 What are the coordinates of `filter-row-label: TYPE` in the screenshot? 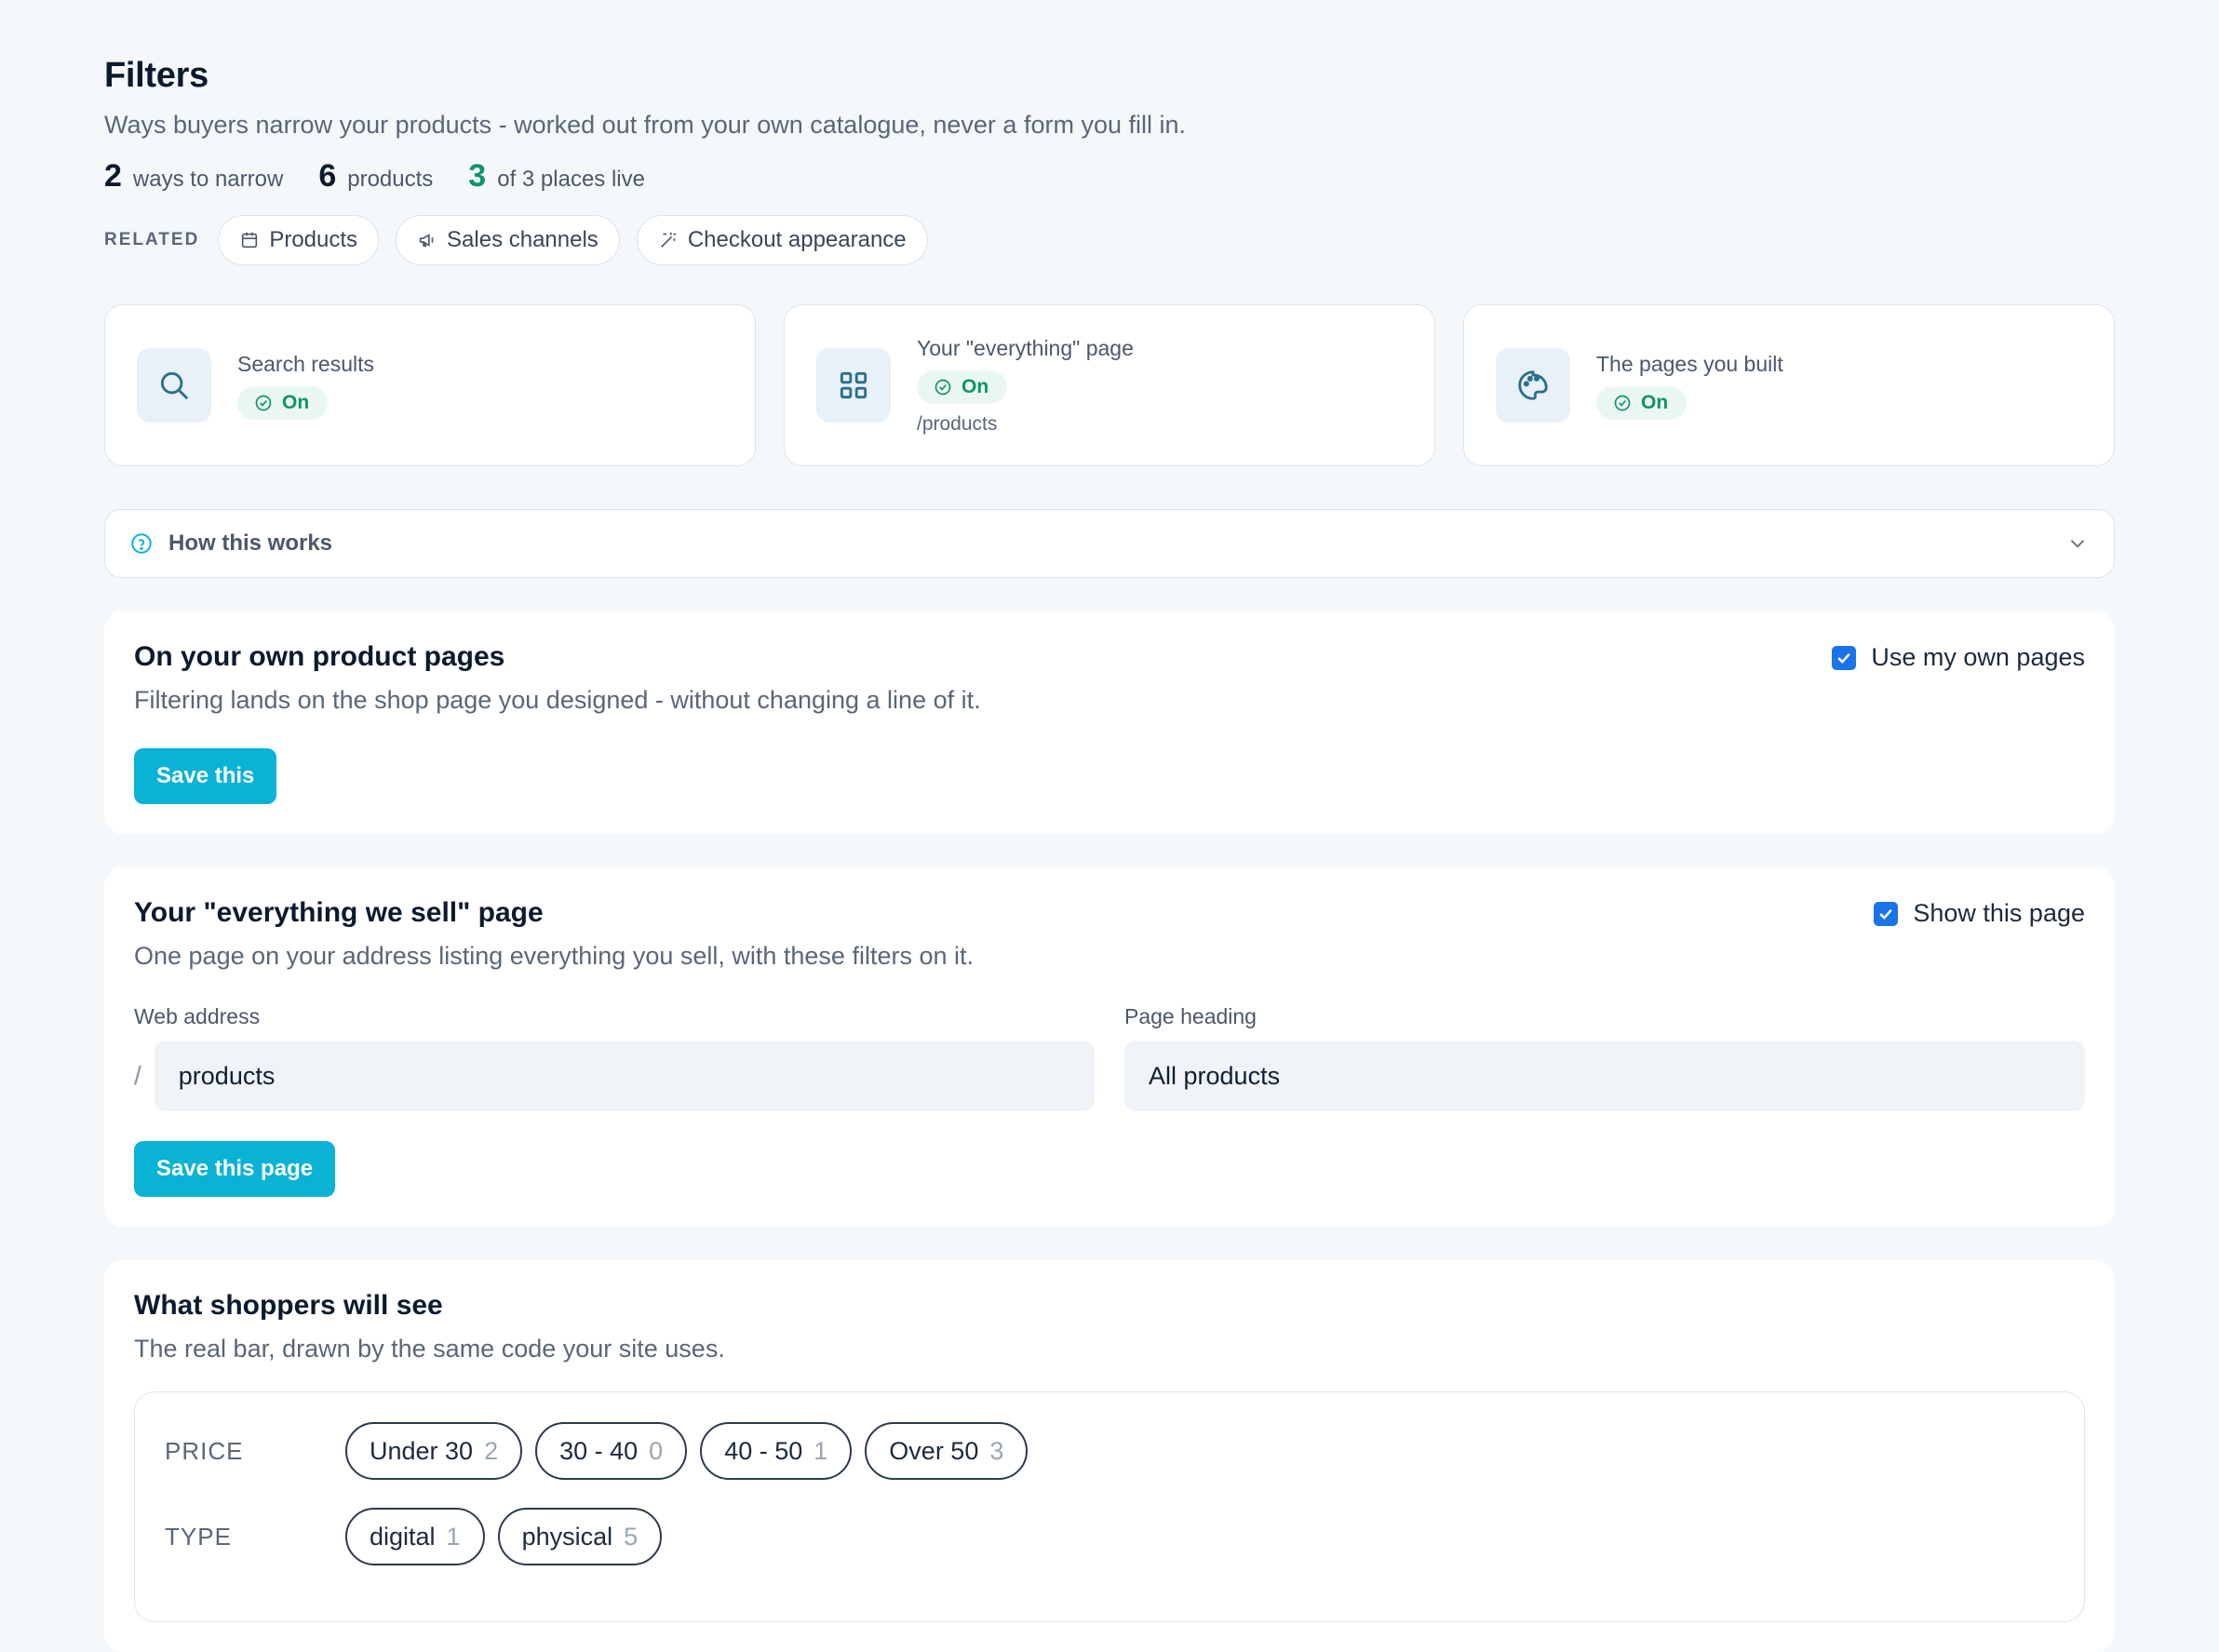 It's located at (199, 1537).